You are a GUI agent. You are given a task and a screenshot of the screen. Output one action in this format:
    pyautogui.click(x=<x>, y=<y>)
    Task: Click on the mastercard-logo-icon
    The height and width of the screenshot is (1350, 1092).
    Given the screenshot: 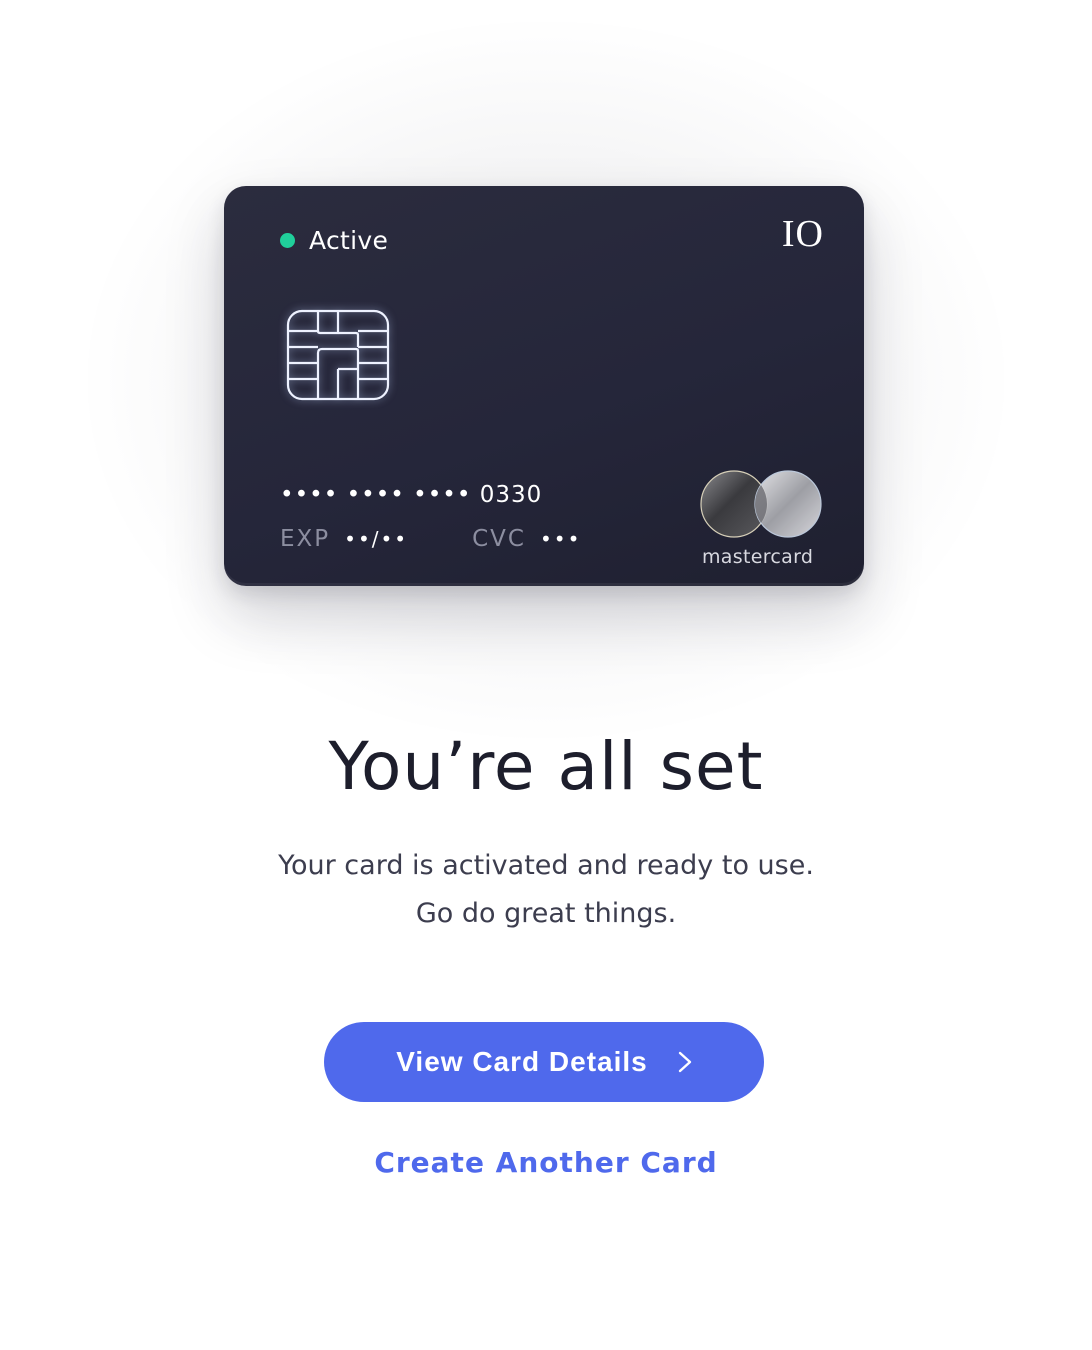 What is the action you would take?
    pyautogui.click(x=761, y=504)
    